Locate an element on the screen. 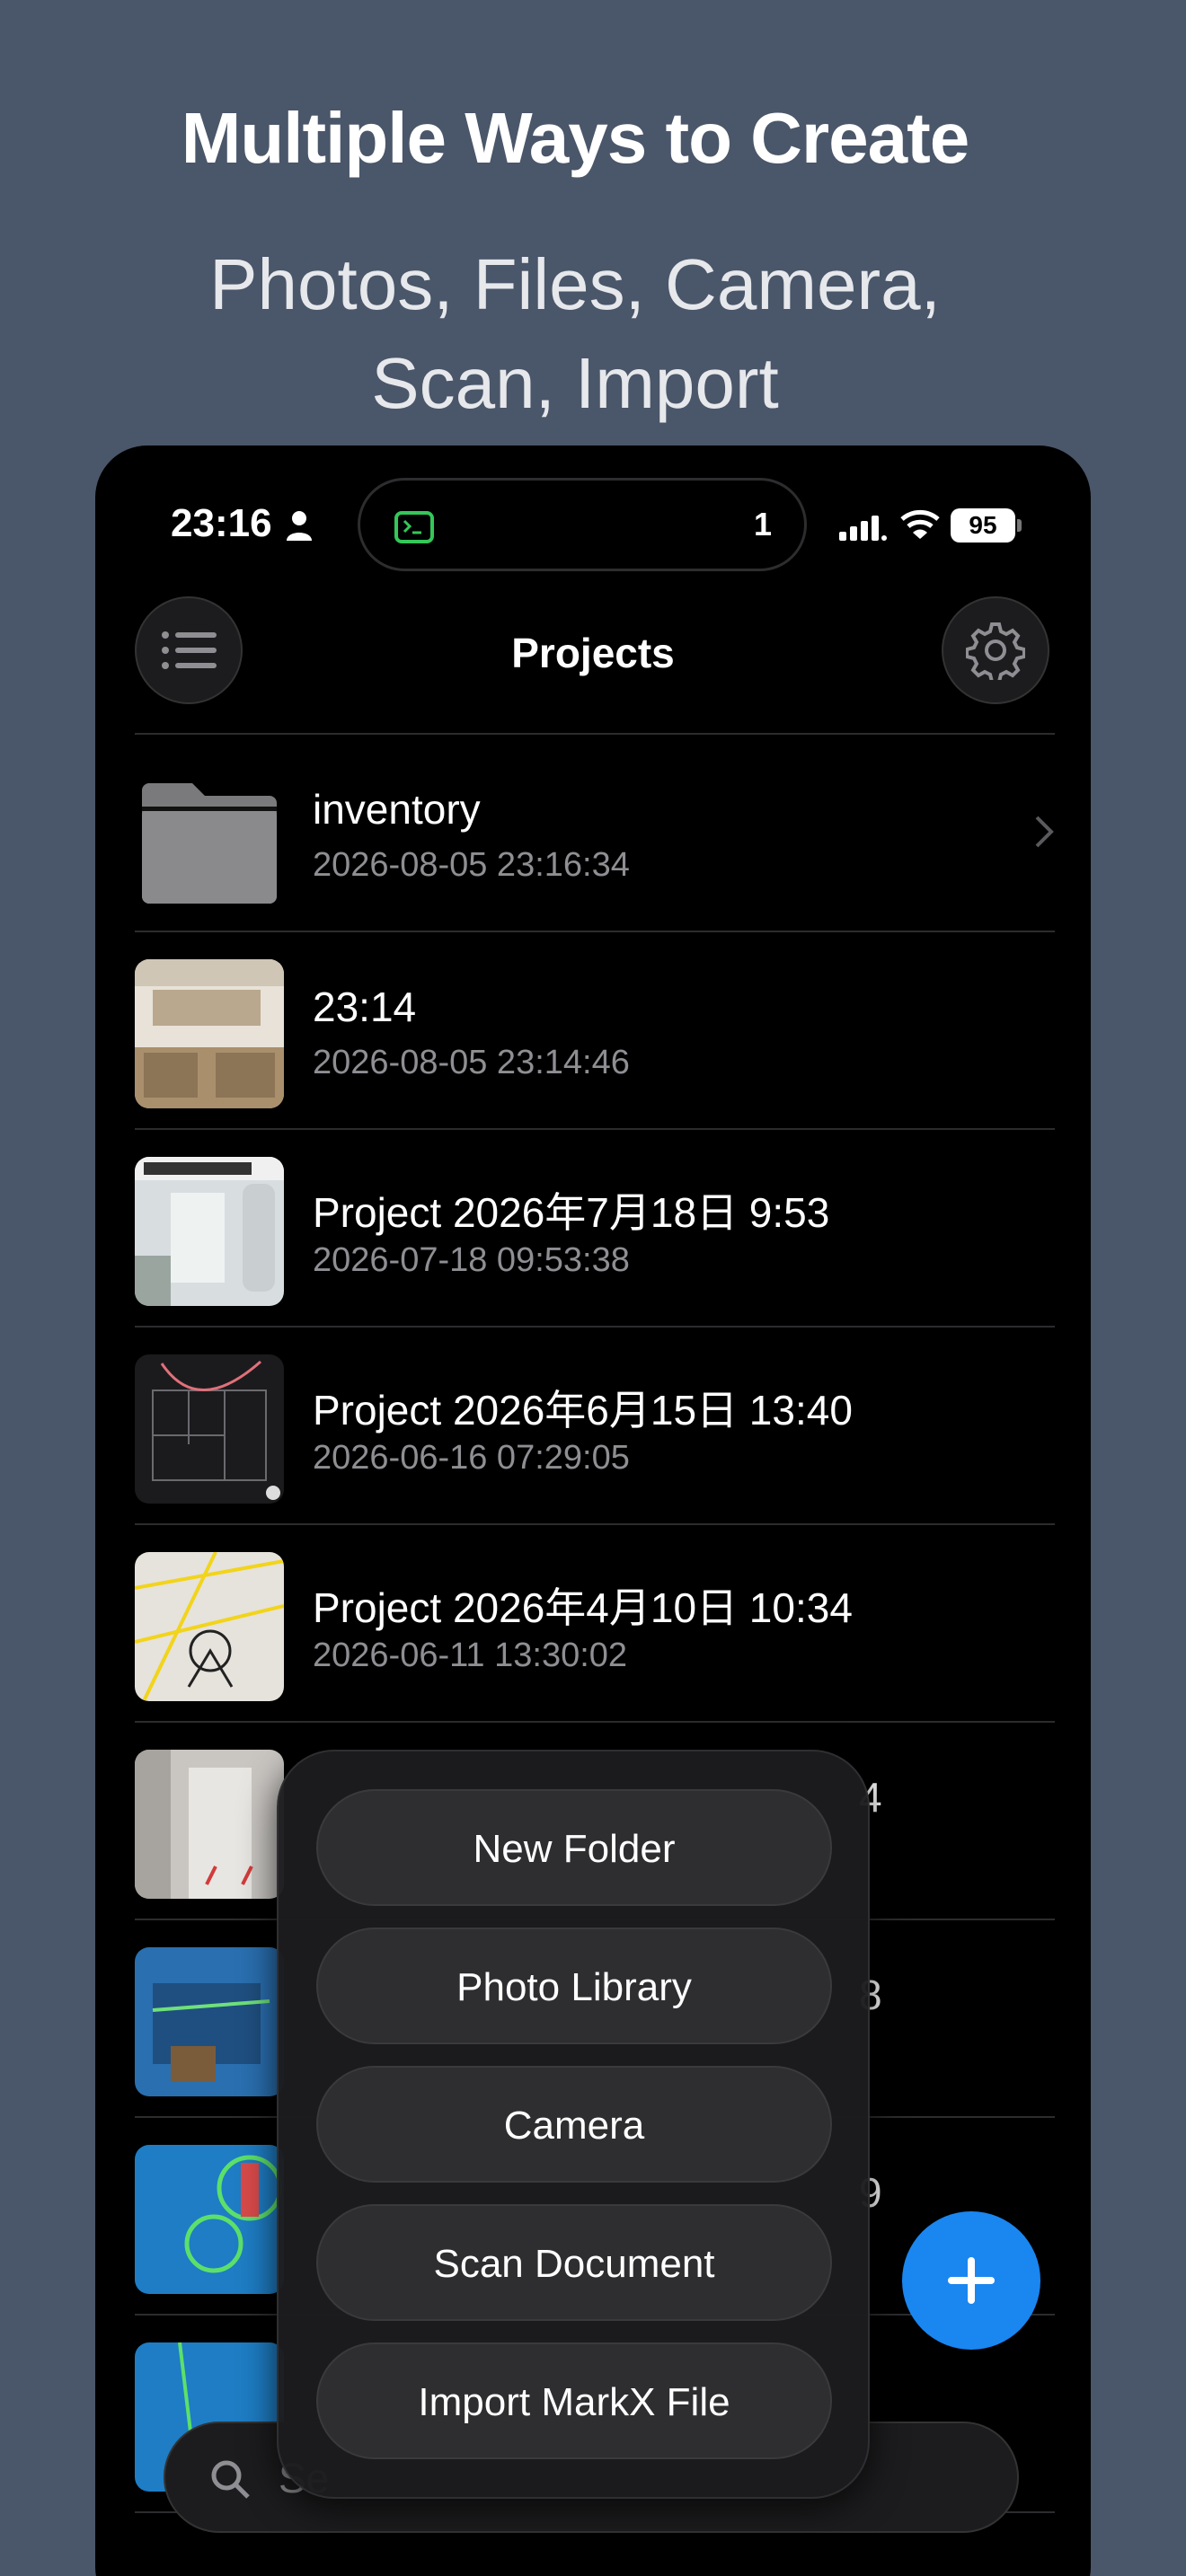 Image resolution: width=1186 pixels, height=2576 pixels. project-title: Project 2026年7月18日 9:53 is located at coordinates (571, 1212).